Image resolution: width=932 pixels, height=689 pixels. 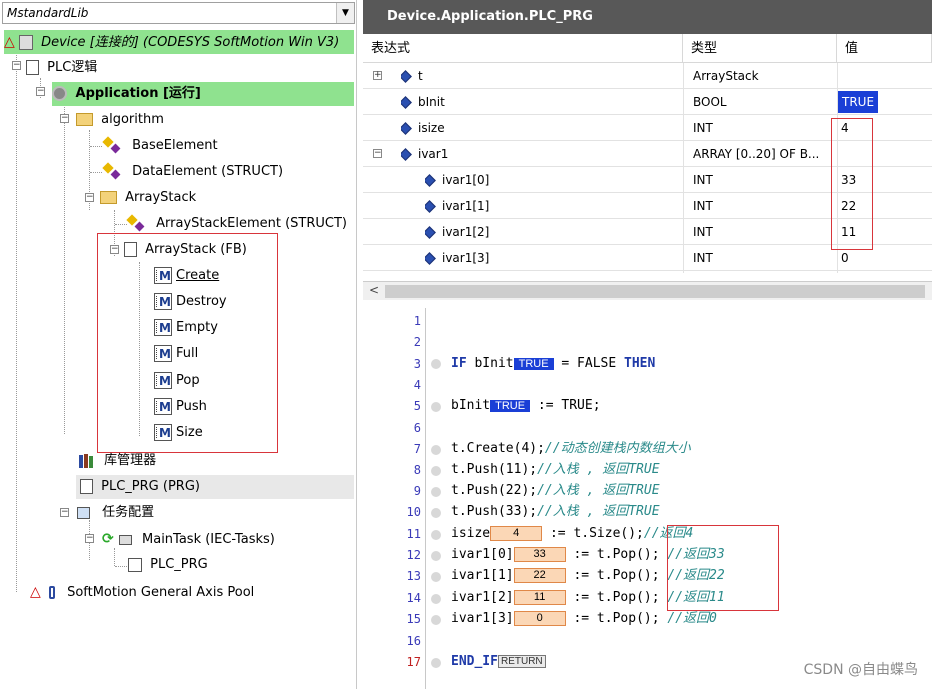 I want to click on online-value-badge: 33, so click(x=539, y=554).